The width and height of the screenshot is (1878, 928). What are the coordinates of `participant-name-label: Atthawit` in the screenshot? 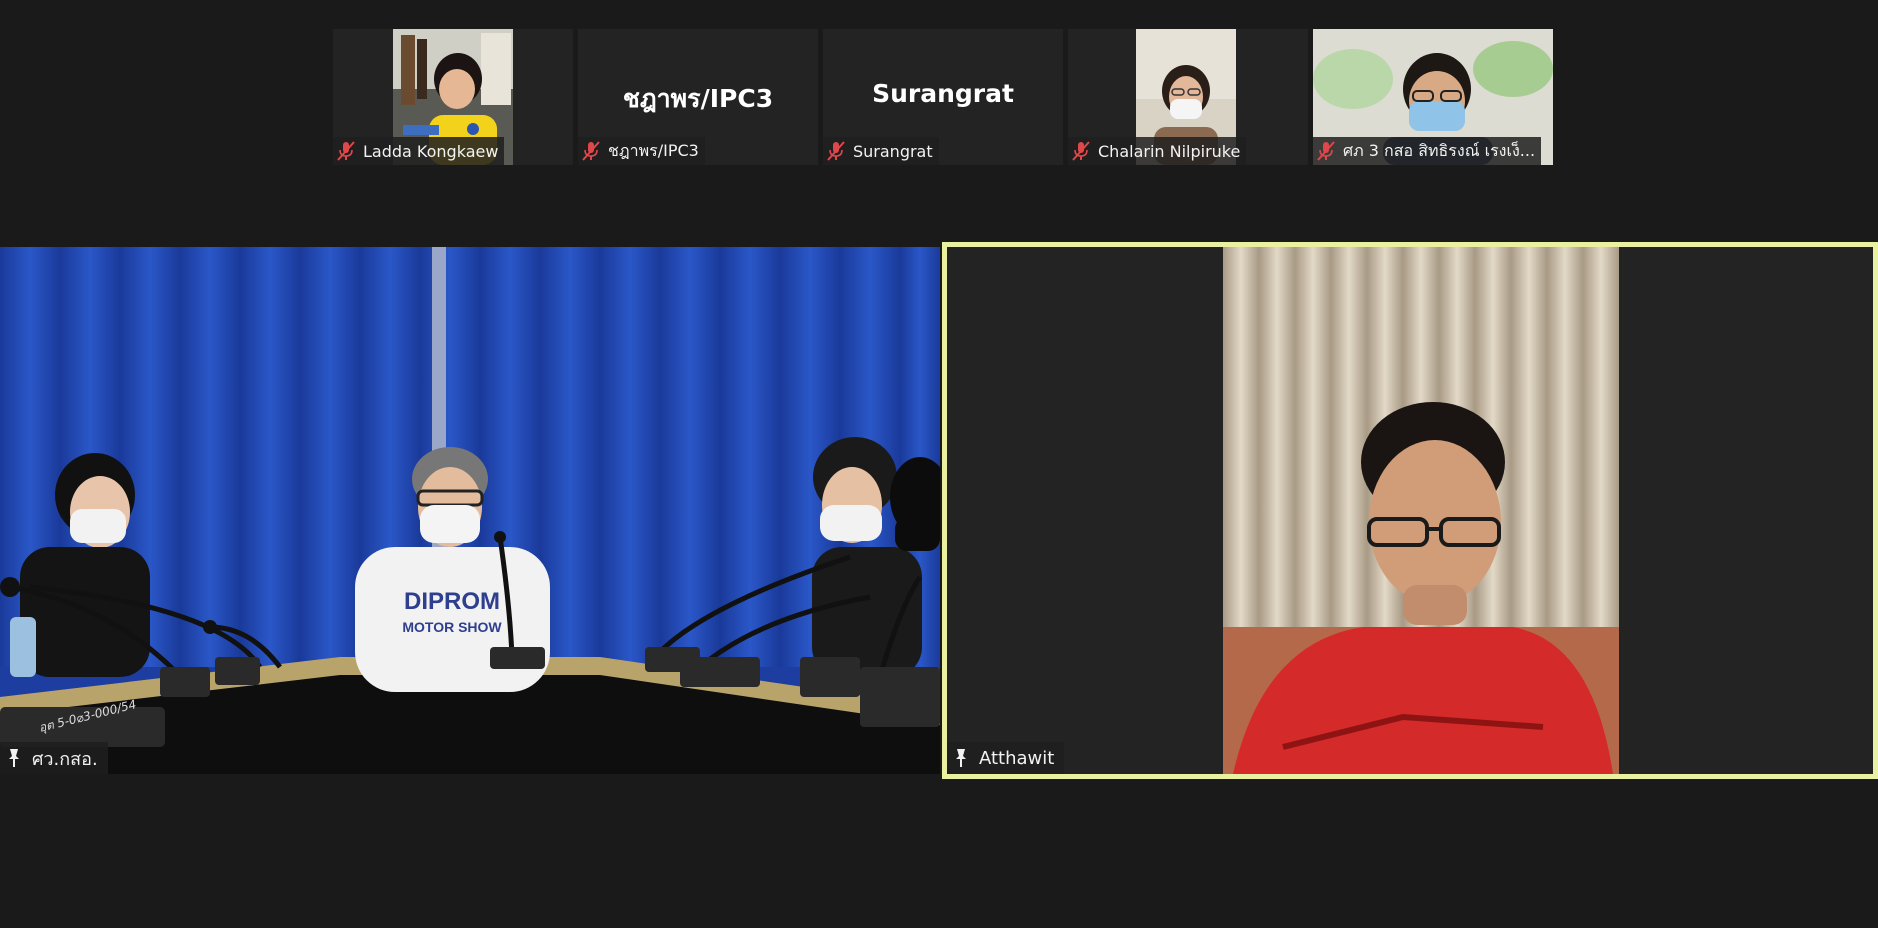 It's located at (1006, 758).